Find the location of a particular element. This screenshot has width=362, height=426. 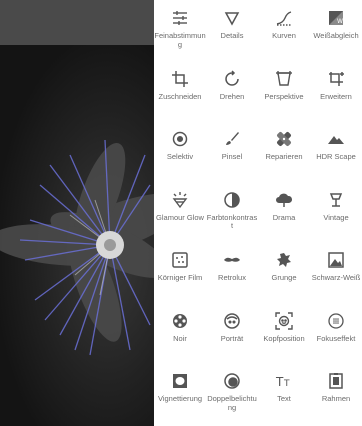

tool-noir: Noir is located at coordinates (180, 333).